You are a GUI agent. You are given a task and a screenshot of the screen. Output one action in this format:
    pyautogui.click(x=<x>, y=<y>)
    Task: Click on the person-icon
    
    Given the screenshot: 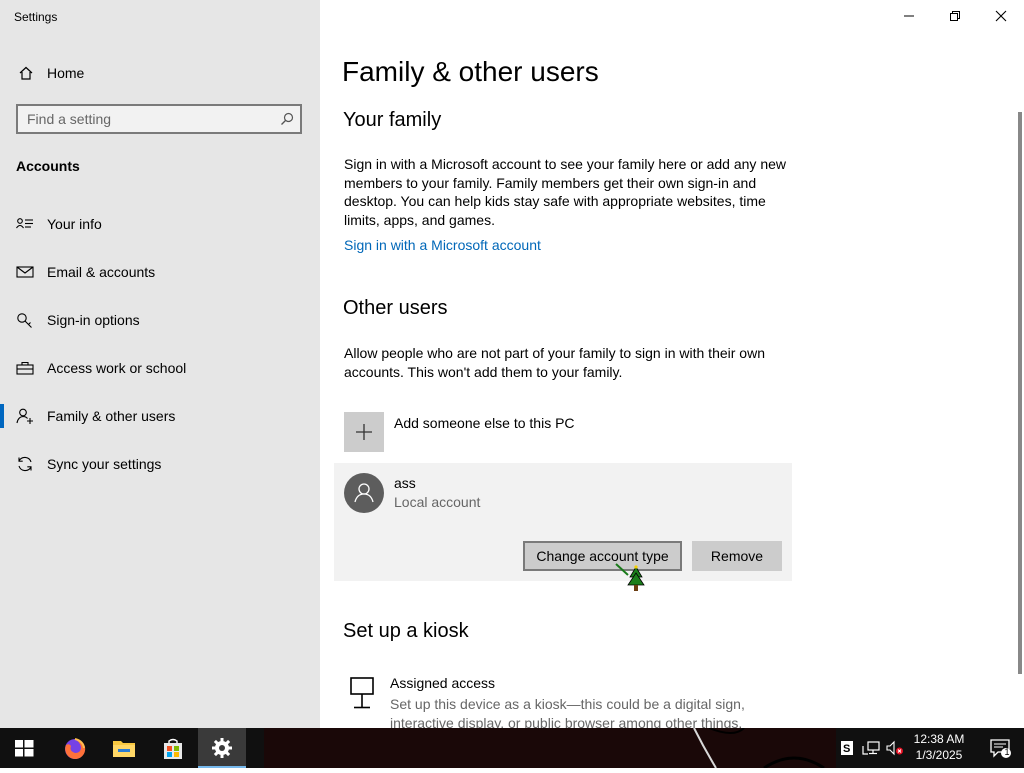 What is the action you would take?
    pyautogui.click(x=364, y=493)
    